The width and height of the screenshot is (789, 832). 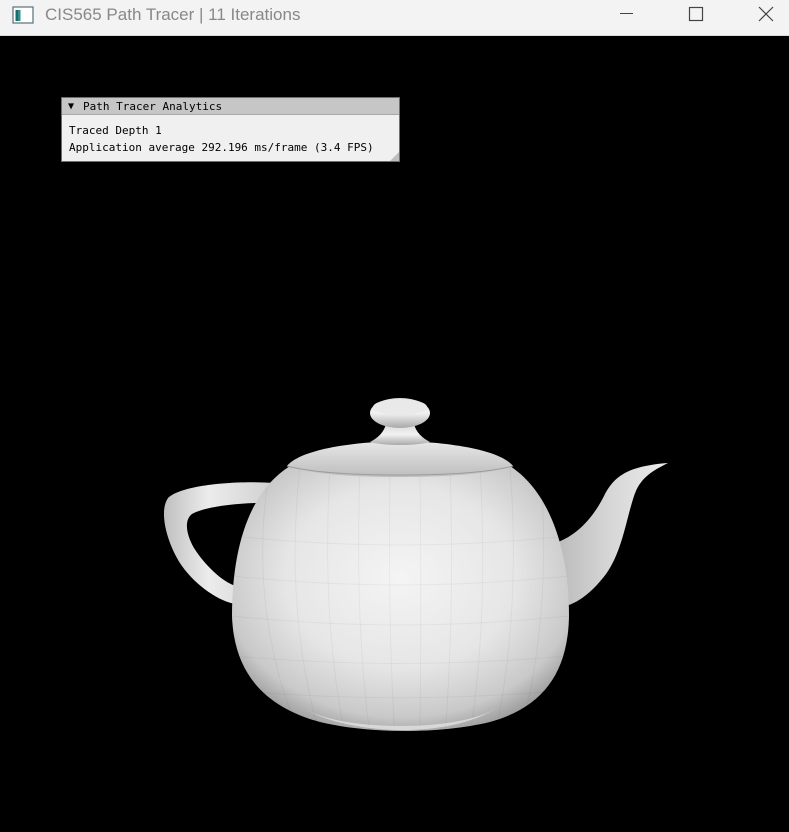 I want to click on window-title: CIS565 Path Tracer | 11 Iterations, so click(x=173, y=14).